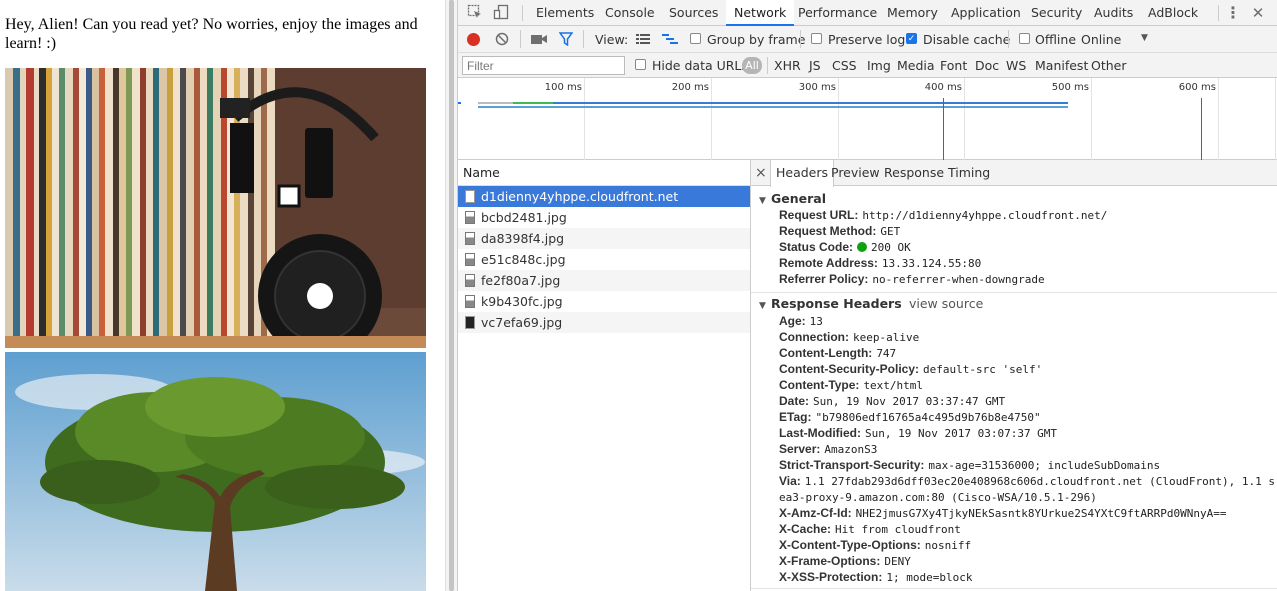  What do you see at coordinates (790, 481) in the screenshot?
I see `header-key: Via:` at bounding box center [790, 481].